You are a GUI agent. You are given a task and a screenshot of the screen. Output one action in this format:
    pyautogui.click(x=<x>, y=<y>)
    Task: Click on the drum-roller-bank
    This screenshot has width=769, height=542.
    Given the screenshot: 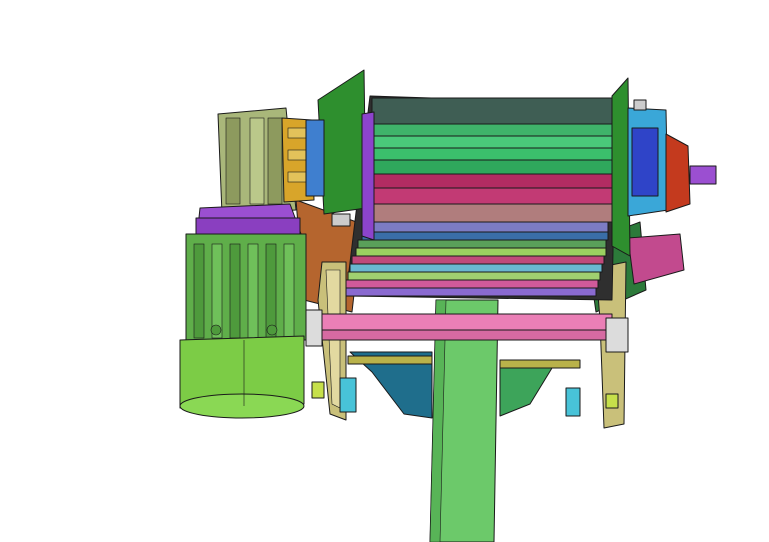 What is the action you would take?
    pyautogui.click(x=481, y=198)
    